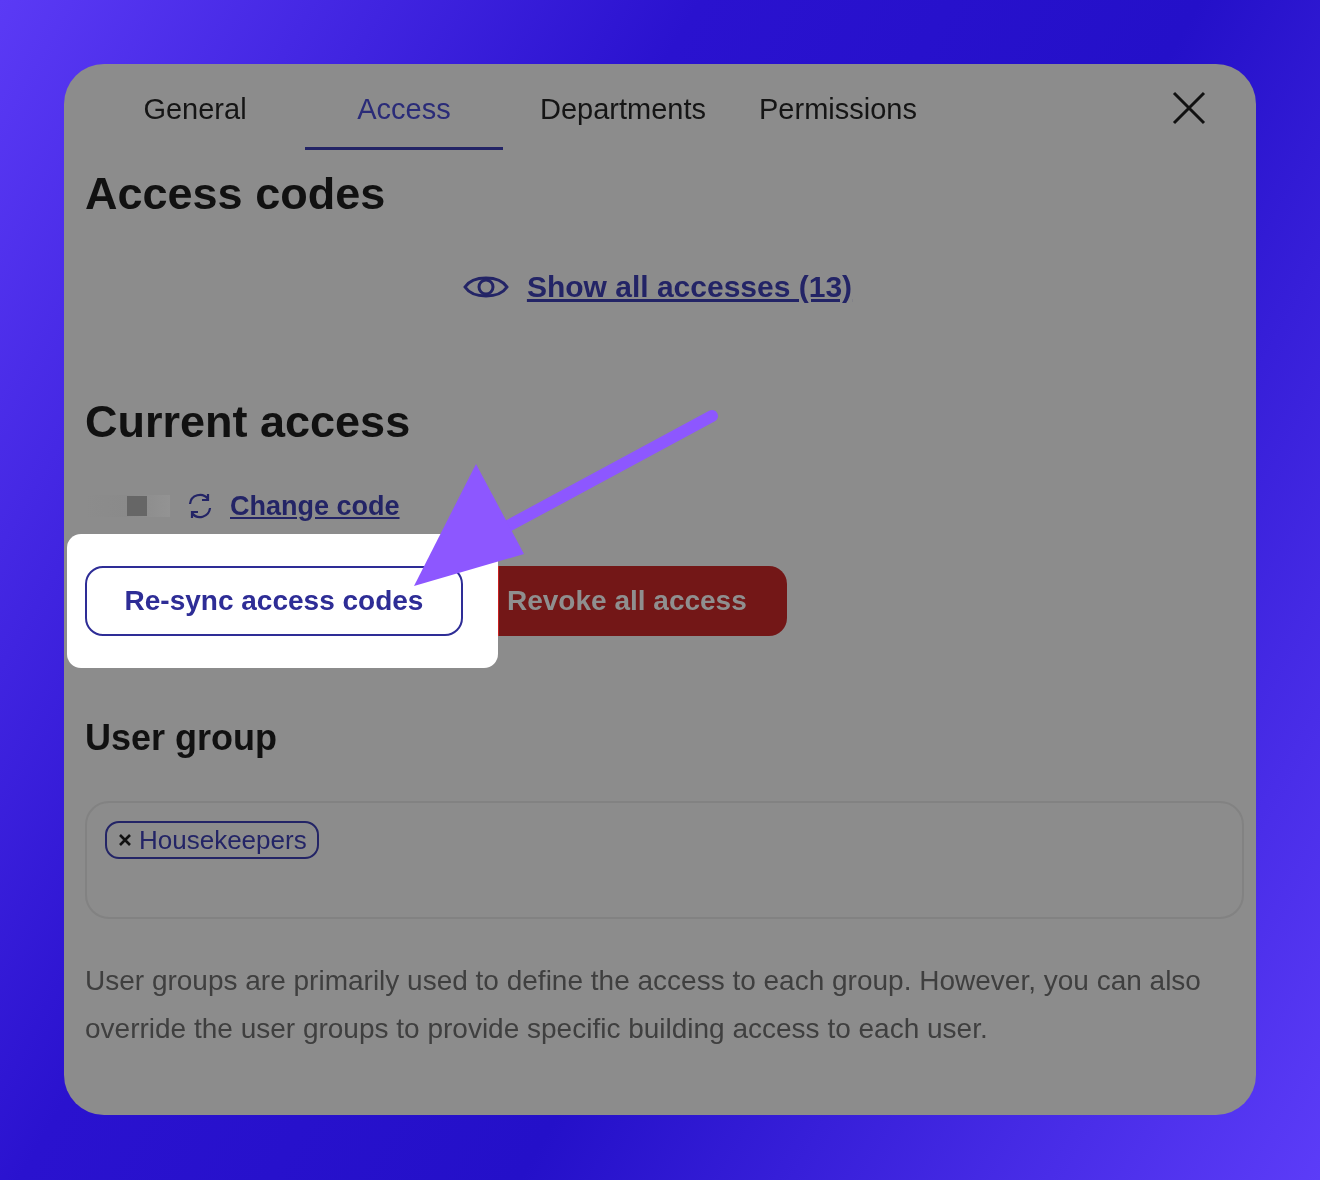  What do you see at coordinates (223, 840) in the screenshot?
I see `tag-label: Housekeepers` at bounding box center [223, 840].